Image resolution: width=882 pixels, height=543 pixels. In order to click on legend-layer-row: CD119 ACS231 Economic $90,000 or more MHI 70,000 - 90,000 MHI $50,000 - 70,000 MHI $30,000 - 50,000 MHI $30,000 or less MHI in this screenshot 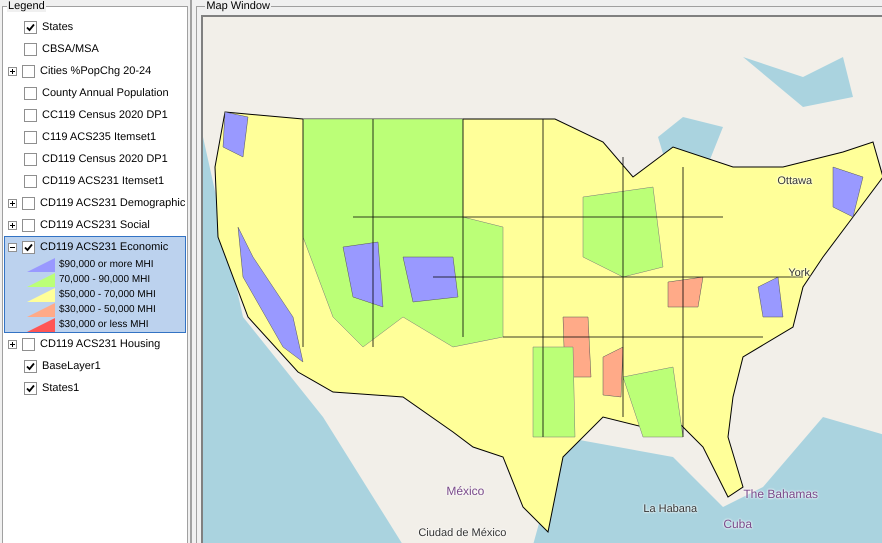, I will do `click(95, 284)`.